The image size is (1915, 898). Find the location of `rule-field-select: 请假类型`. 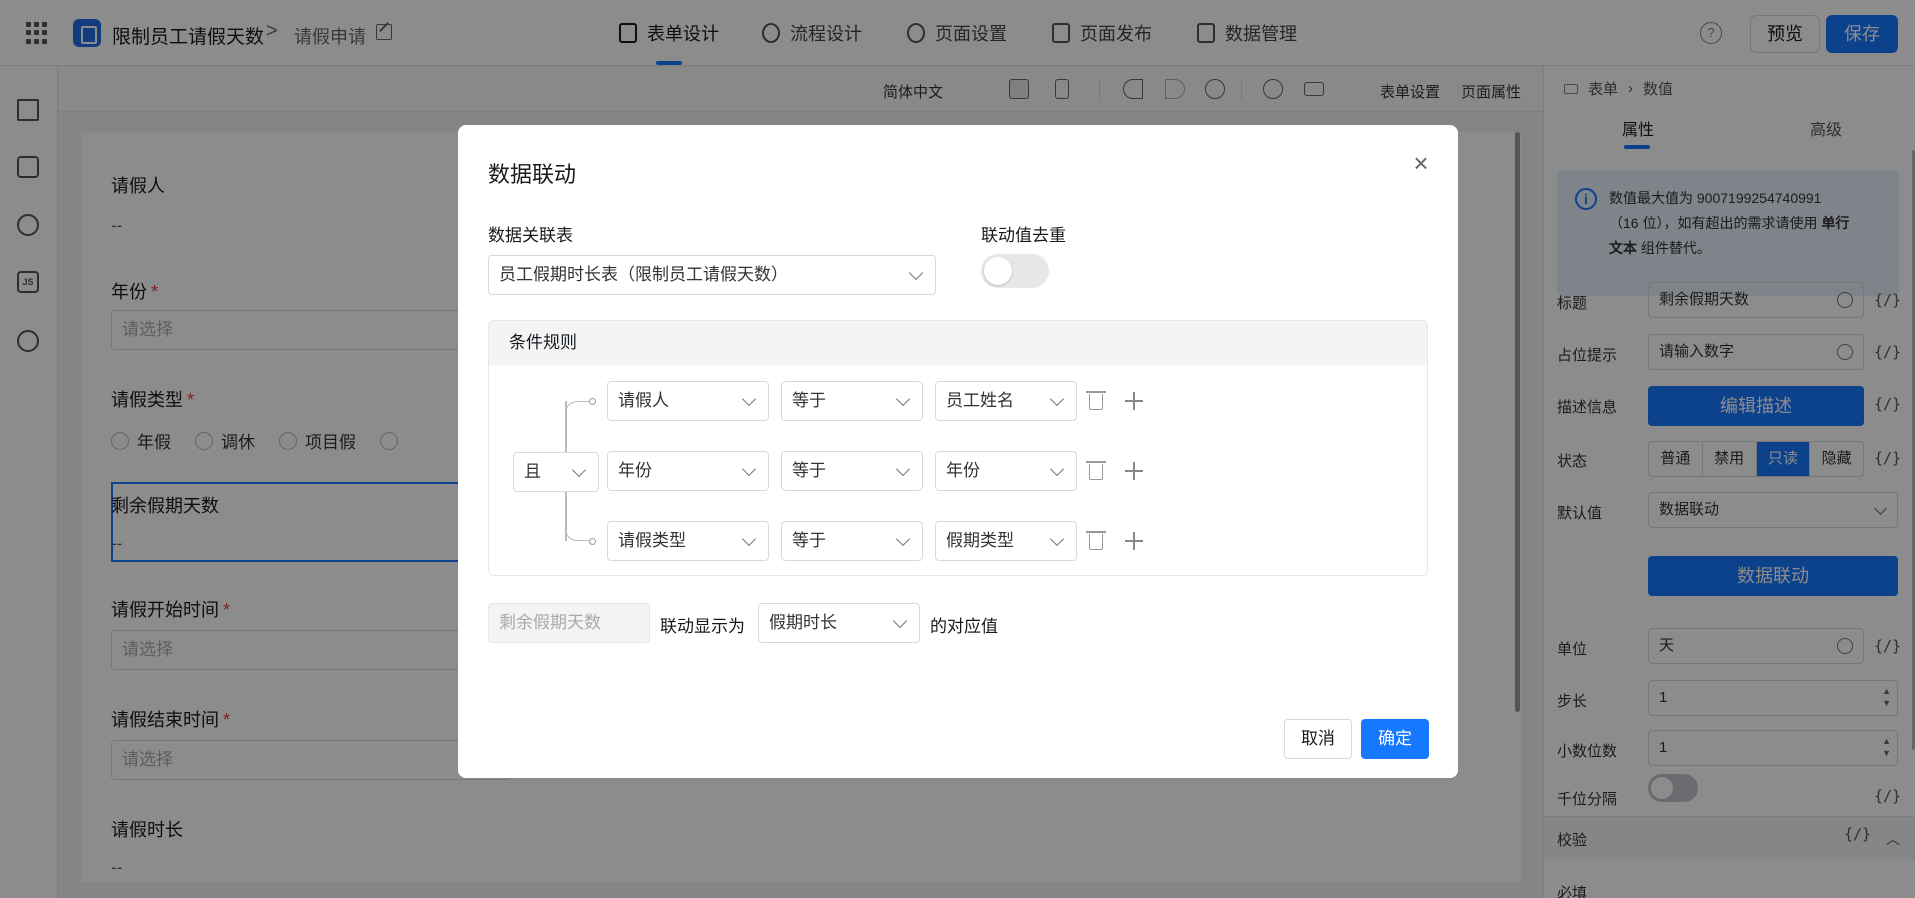

rule-field-select: 请假类型 is located at coordinates (688, 541).